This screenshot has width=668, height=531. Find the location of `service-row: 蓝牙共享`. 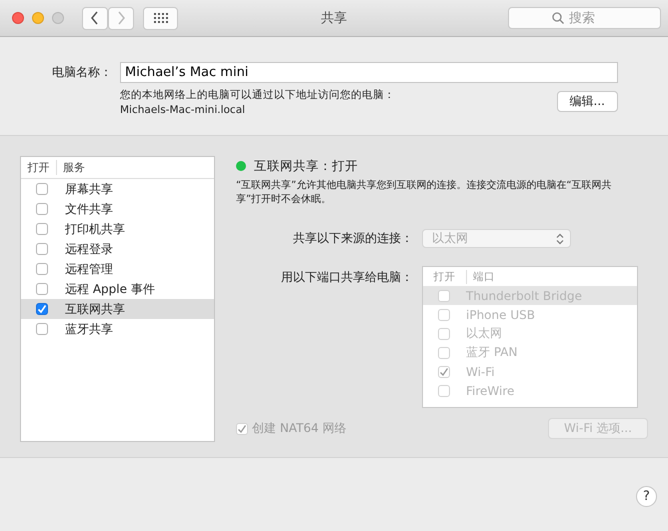

service-row: 蓝牙共享 is located at coordinates (117, 329).